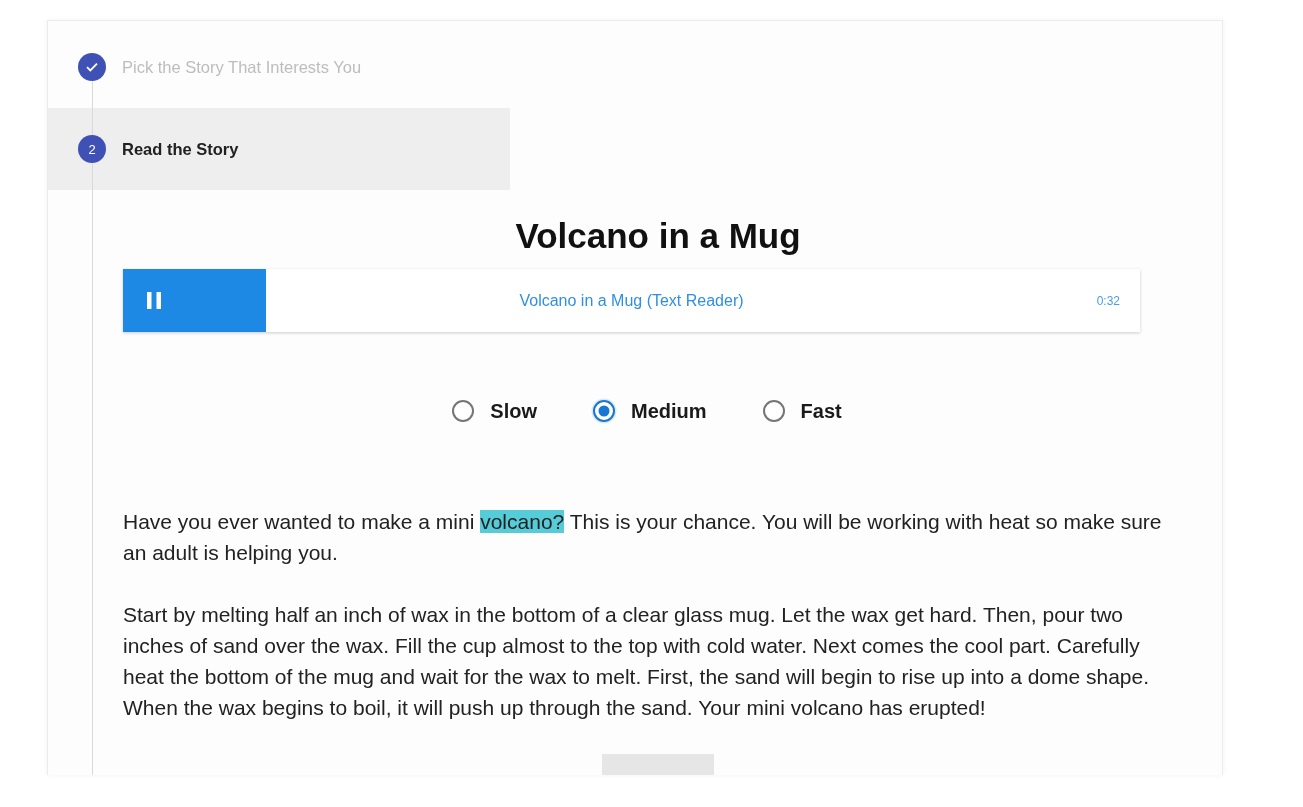  What do you see at coordinates (242, 67) in the screenshot?
I see `step-label: Pick the Story That Interests You` at bounding box center [242, 67].